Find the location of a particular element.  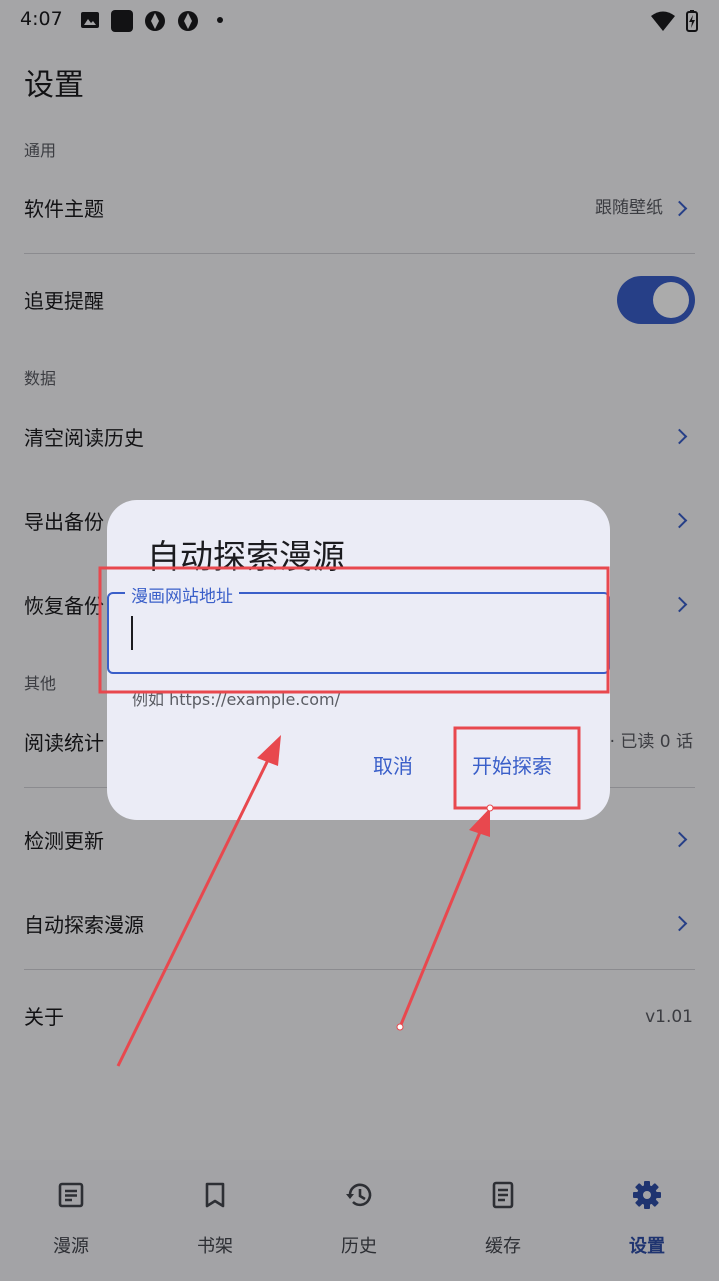

field-label: 漫画网站地址 is located at coordinates (182, 594).